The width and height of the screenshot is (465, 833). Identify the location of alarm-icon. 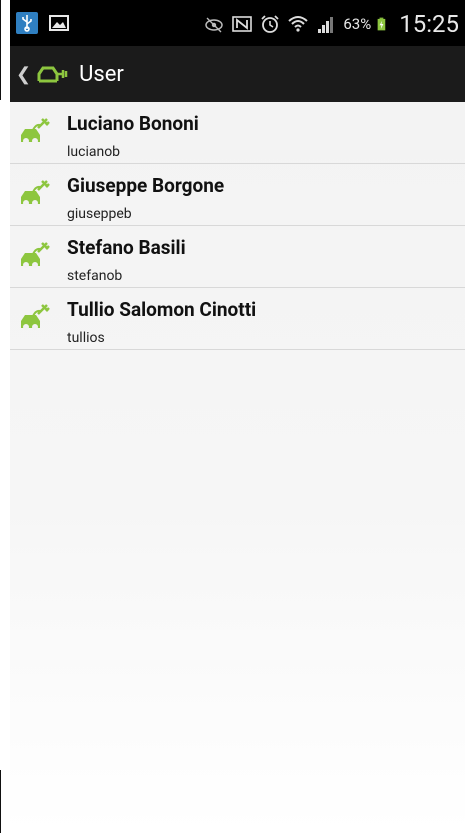
(270, 24).